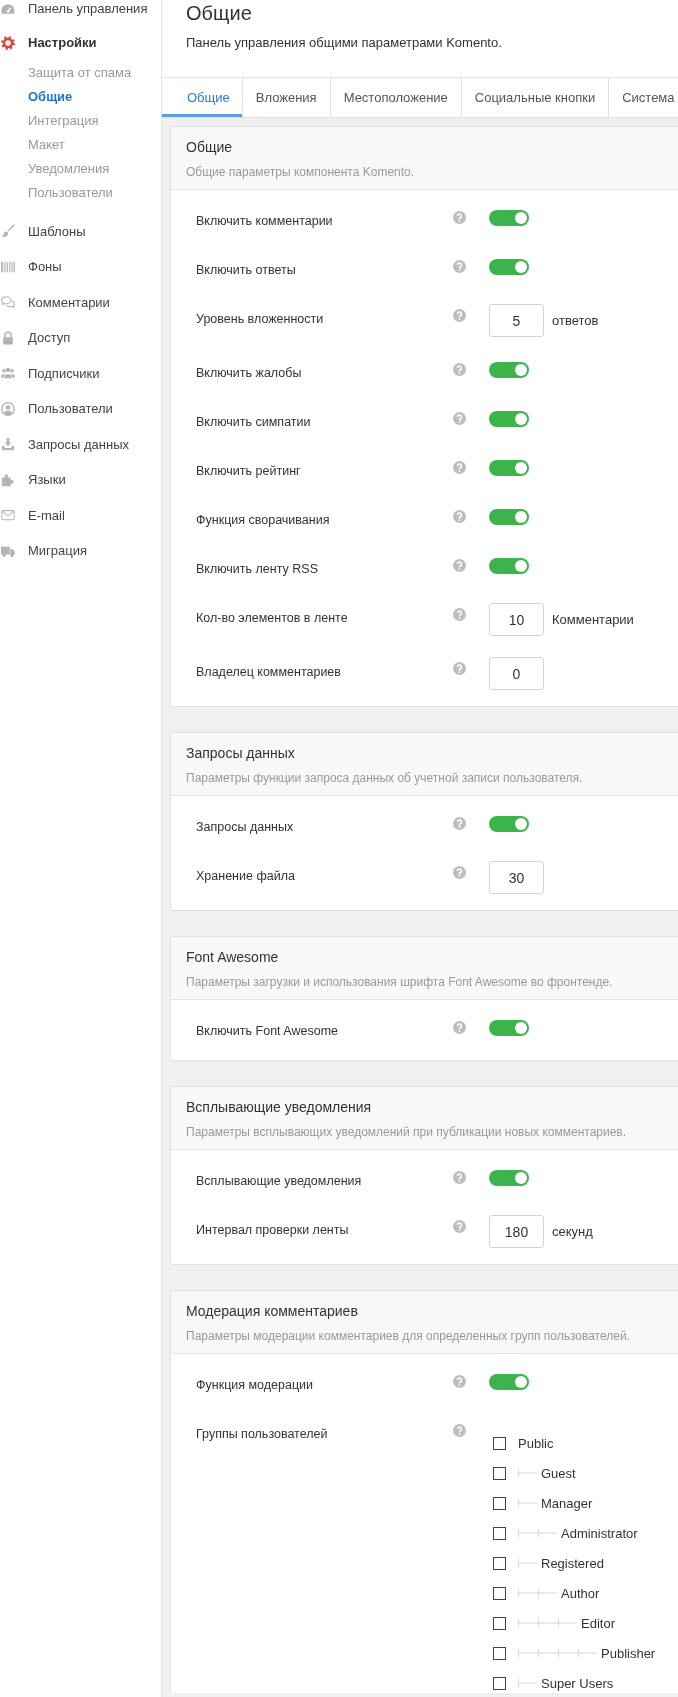 The height and width of the screenshot is (1697, 678). I want to click on card-description: Параметры всплывающих уведомлений при публикации новых комментариев., so click(407, 1132).